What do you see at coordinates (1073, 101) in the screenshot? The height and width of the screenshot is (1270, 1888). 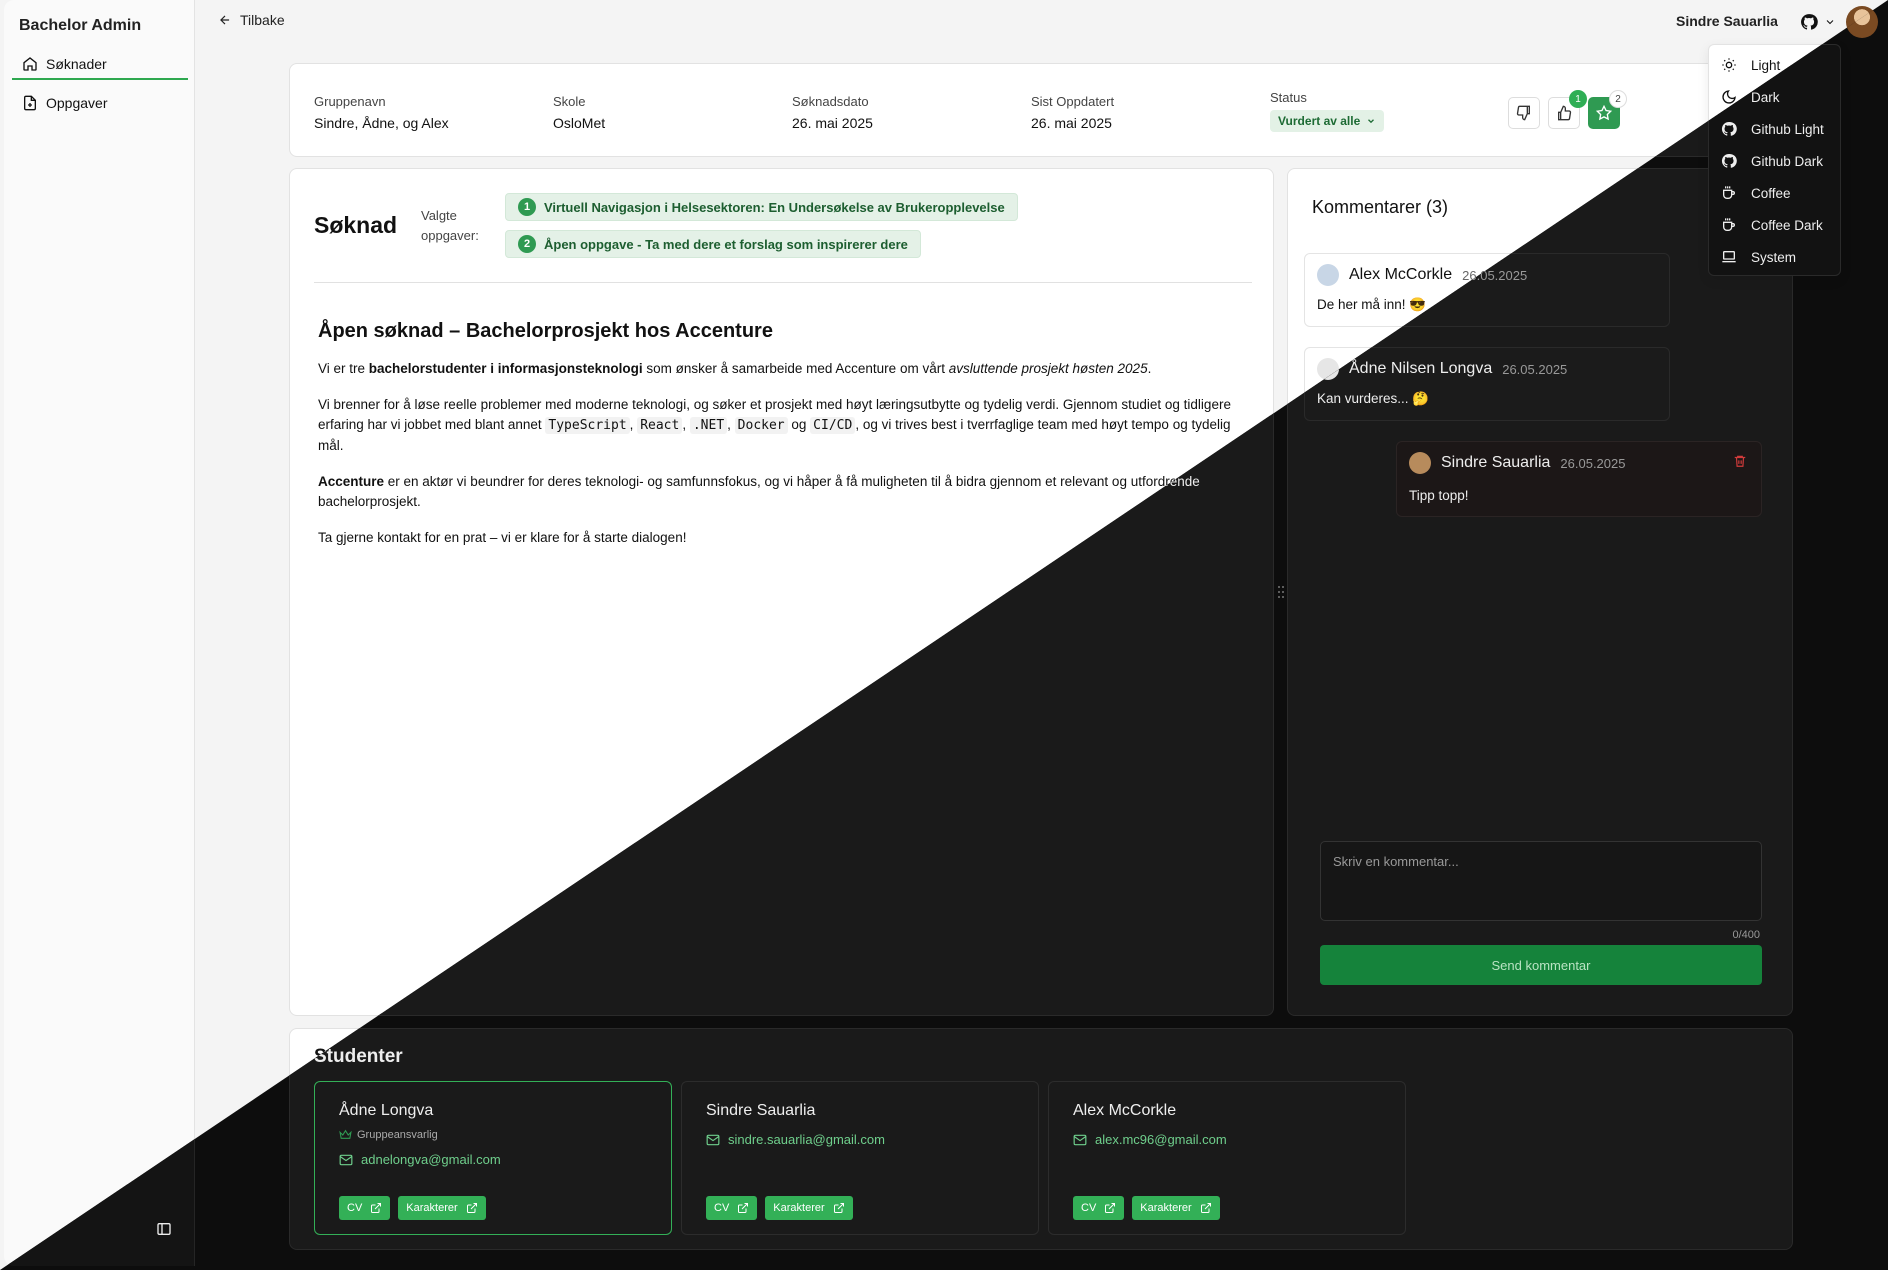 I see `updated-label: Sist Oppdatert` at bounding box center [1073, 101].